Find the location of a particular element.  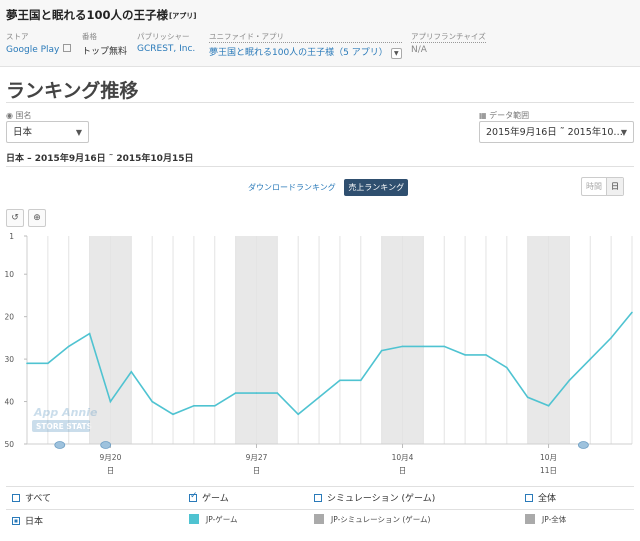

zoom-icon: ⊕ is located at coordinates (37, 218).